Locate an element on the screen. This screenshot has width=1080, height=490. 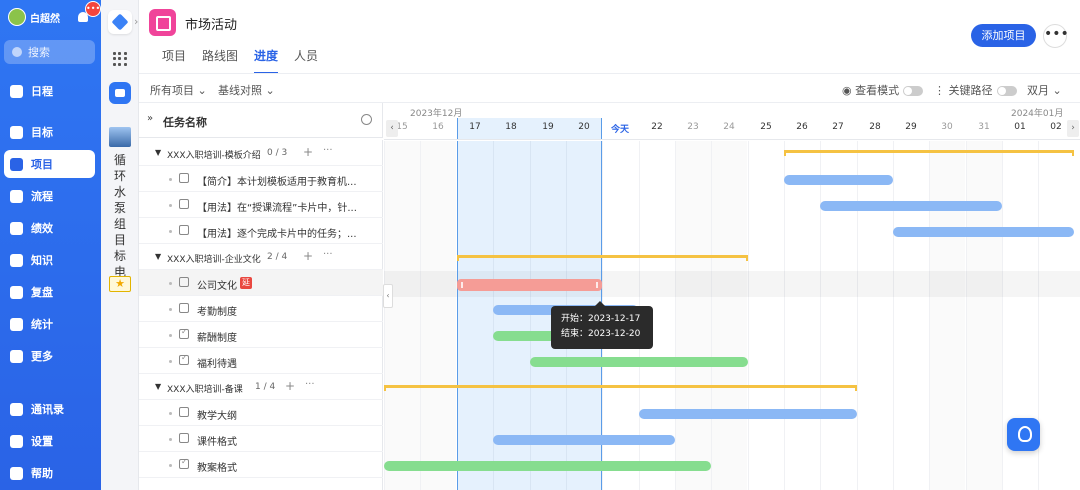
sidebar-item-contacts: 通讯录 is located at coordinates (49, 409).